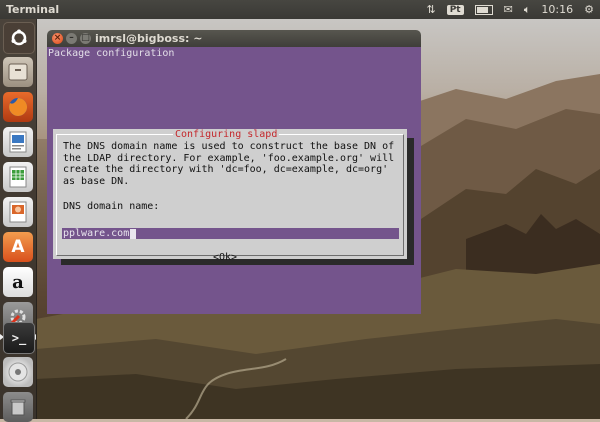 The height and width of the screenshot is (422, 600). Describe the element at coordinates (18, 72) in the screenshot. I see `file-cabinet-icon` at that location.